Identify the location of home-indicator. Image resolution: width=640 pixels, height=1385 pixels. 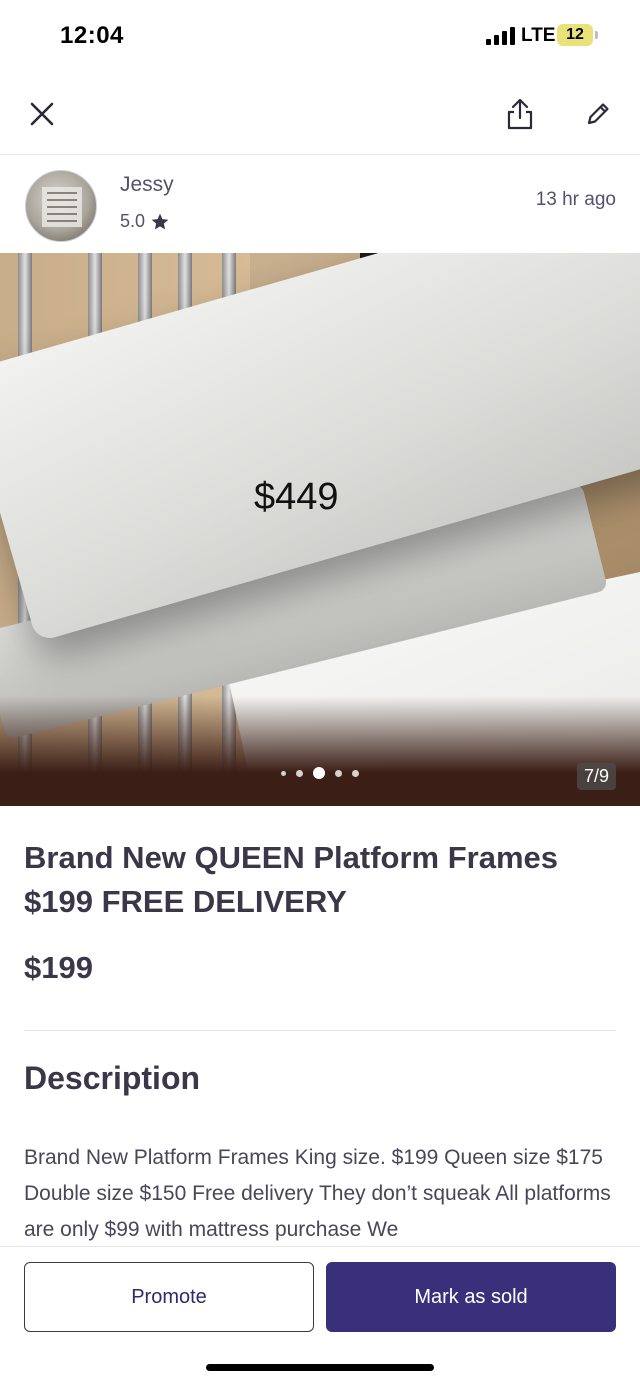
(320, 1367).